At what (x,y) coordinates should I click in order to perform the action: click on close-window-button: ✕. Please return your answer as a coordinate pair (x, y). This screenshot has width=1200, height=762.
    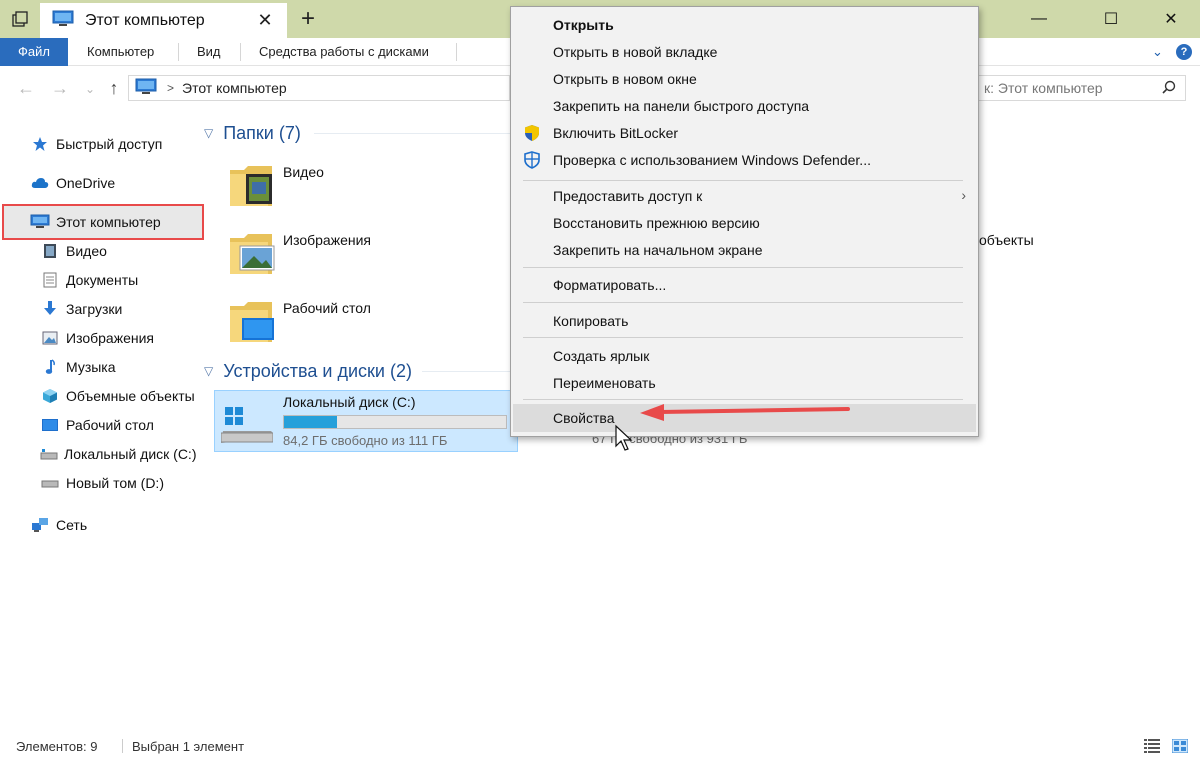
    Looking at the image, I should click on (1171, 19).